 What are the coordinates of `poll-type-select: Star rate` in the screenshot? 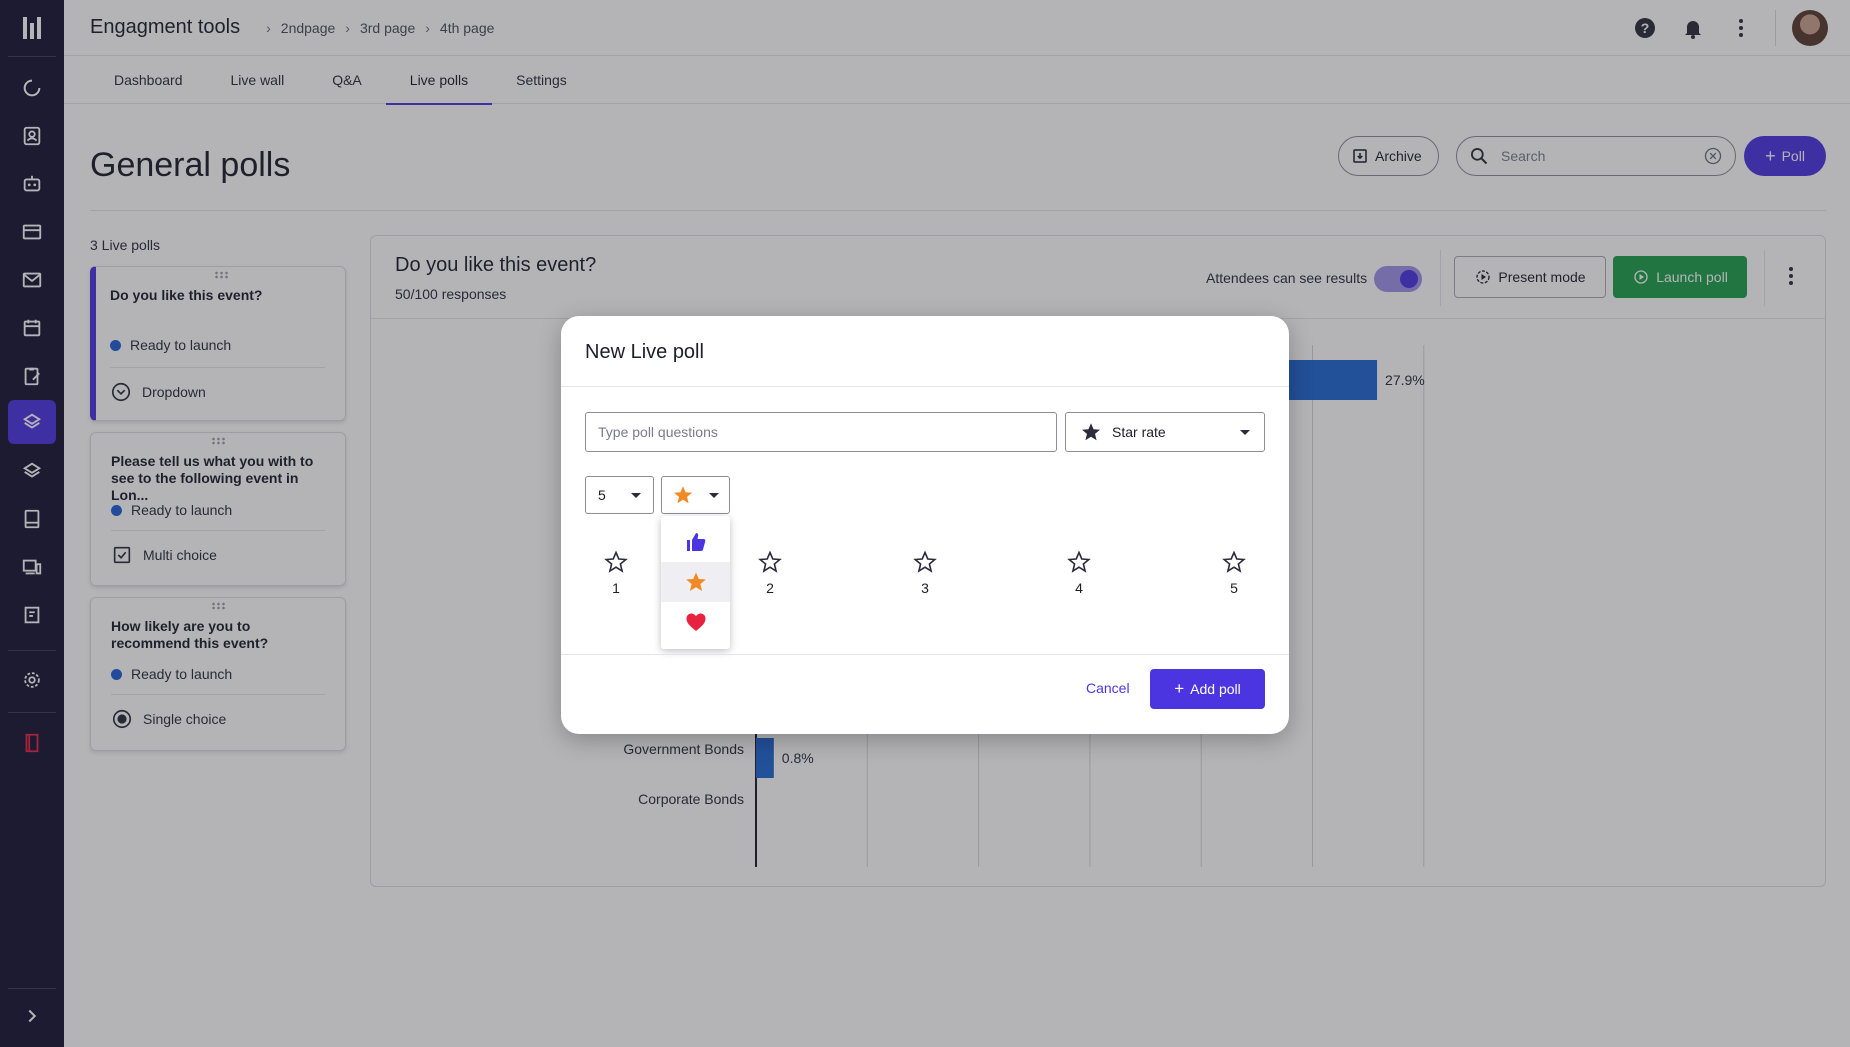 It's located at (1165, 432).